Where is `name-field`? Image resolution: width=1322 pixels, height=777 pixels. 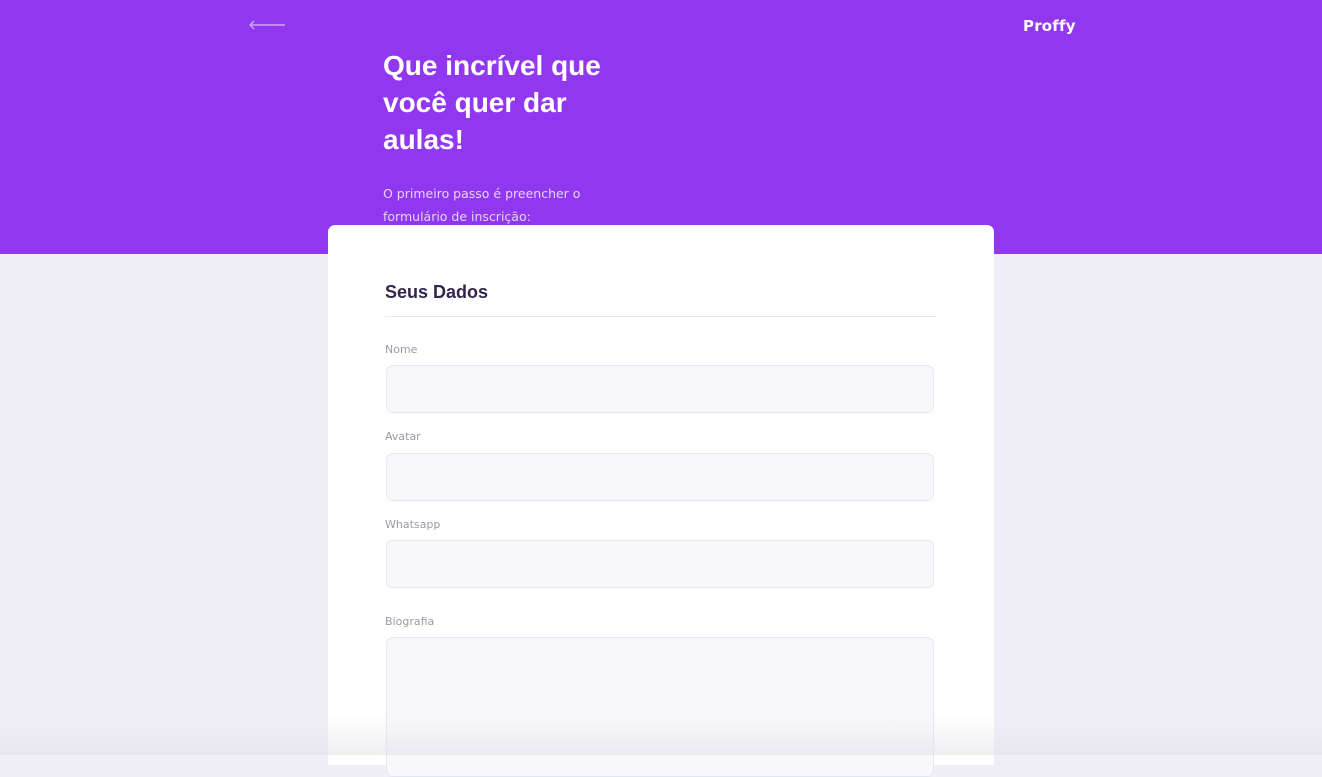
name-field is located at coordinates (660, 389).